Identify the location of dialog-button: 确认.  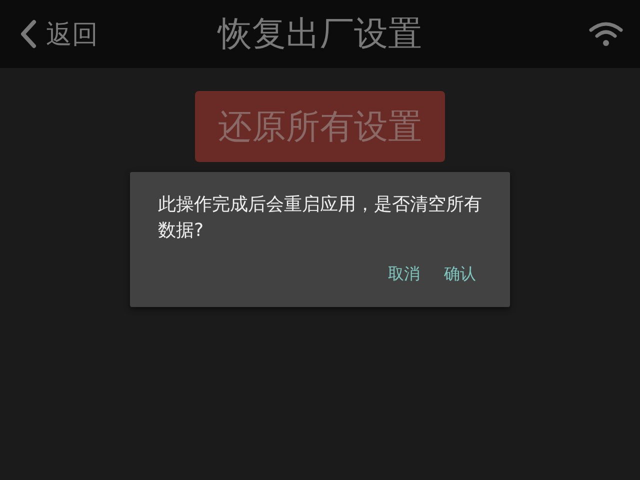
(460, 274).